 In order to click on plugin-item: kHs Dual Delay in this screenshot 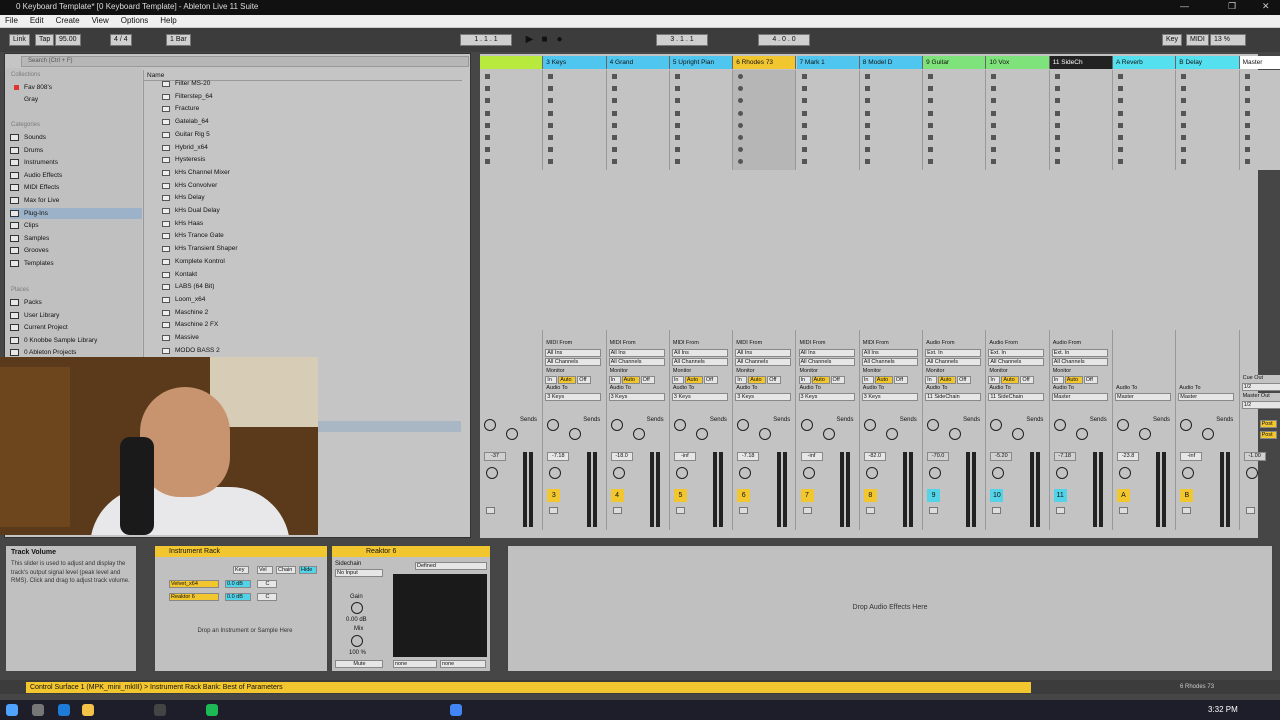, I will do `click(191, 211)`.